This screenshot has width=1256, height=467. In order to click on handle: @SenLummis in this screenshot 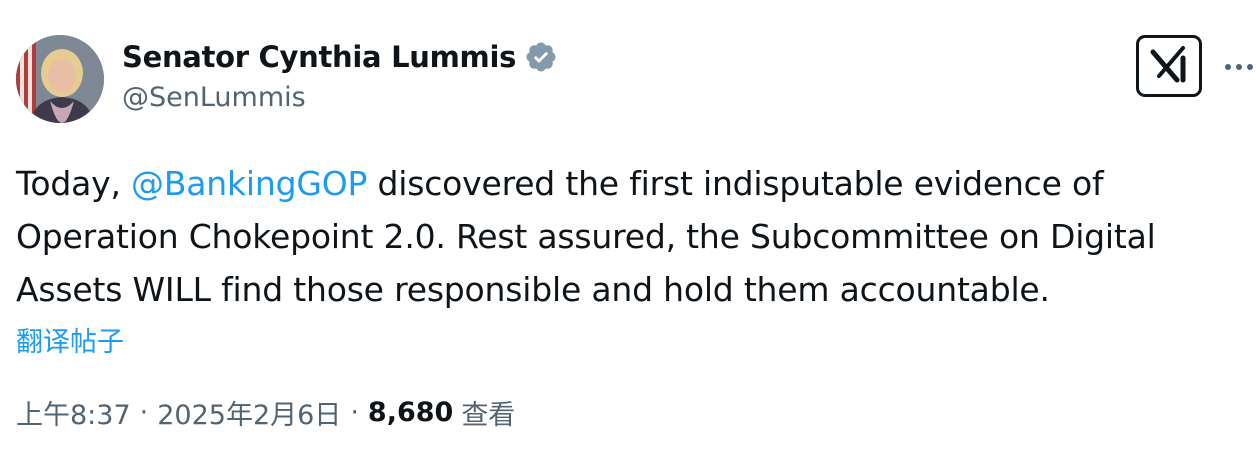, I will do `click(340, 97)`.